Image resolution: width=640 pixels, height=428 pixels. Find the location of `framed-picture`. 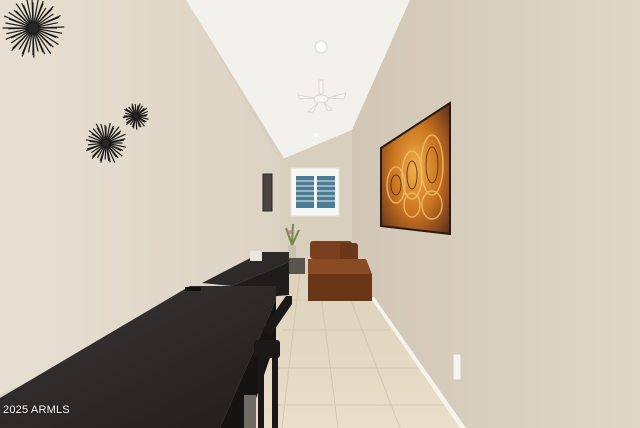

framed-picture is located at coordinates (267, 192).